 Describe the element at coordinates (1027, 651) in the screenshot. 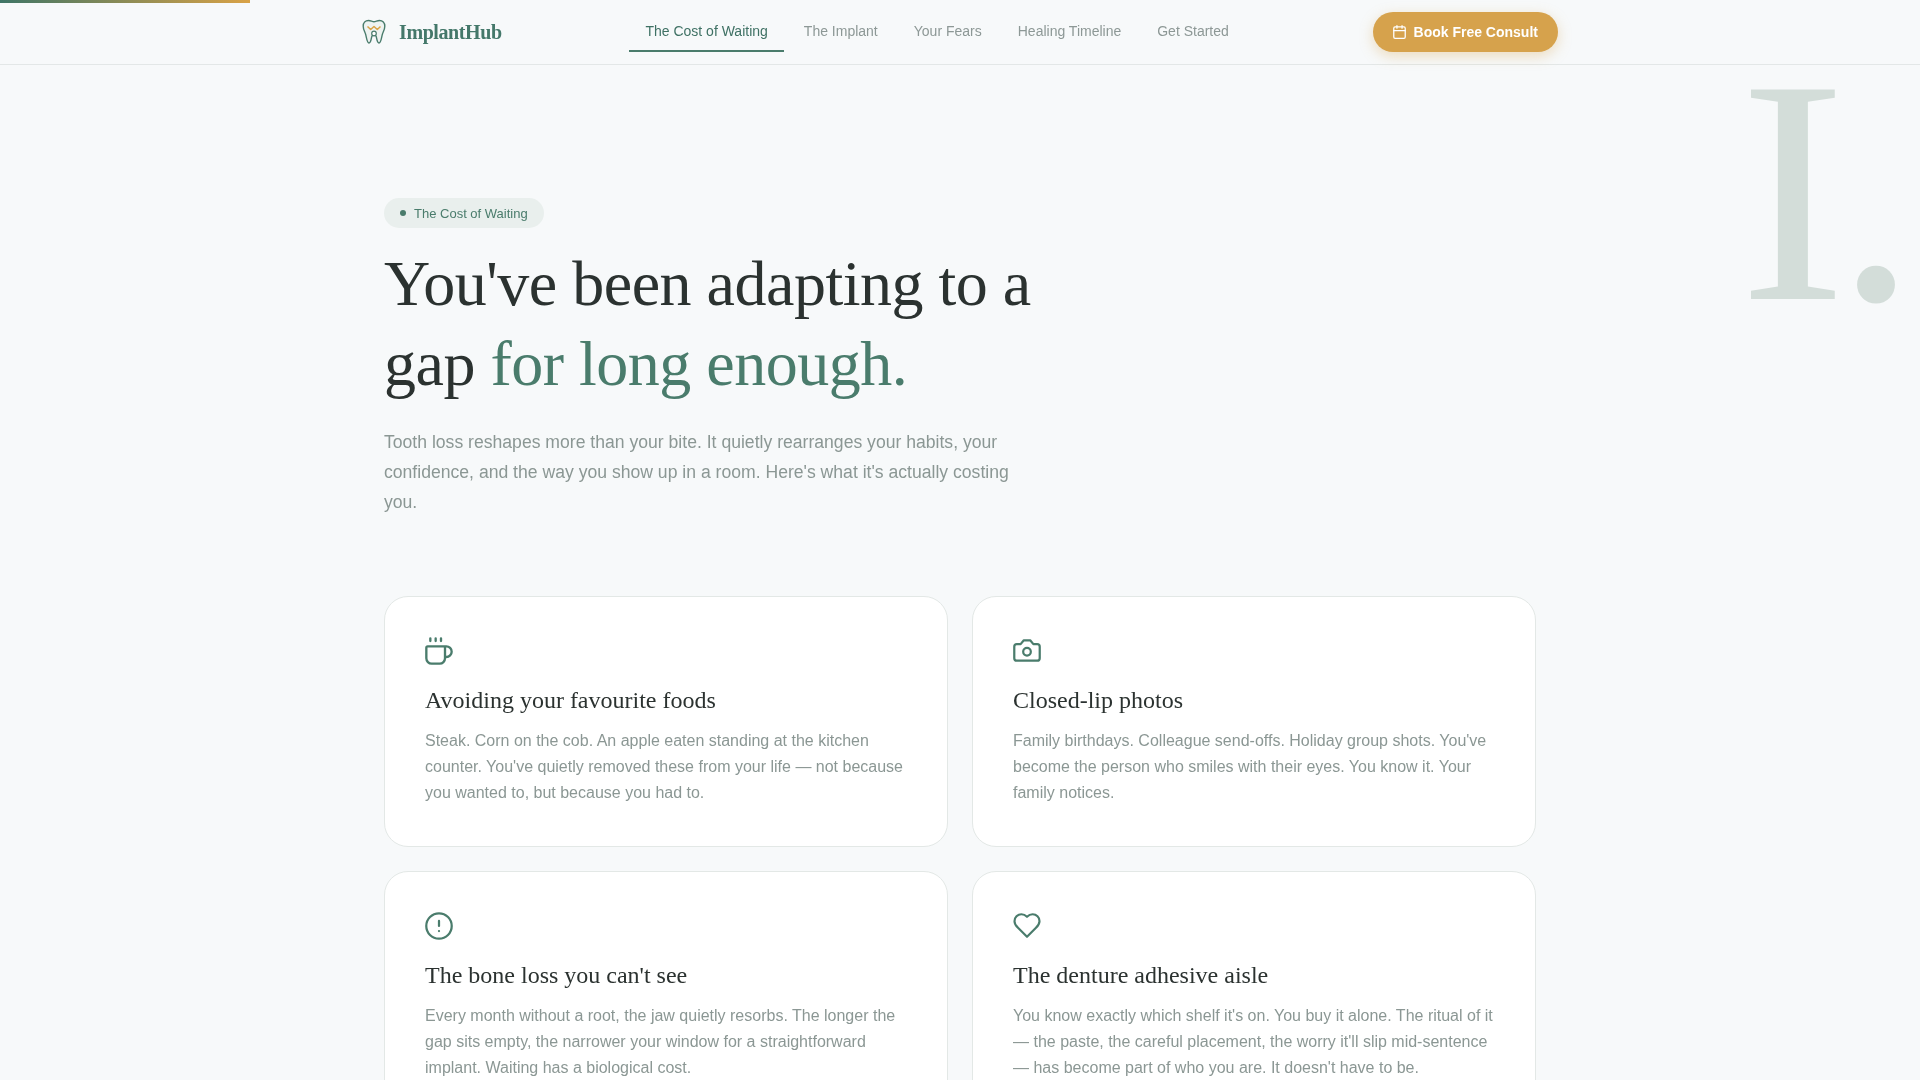

I see `camera-icon` at that location.